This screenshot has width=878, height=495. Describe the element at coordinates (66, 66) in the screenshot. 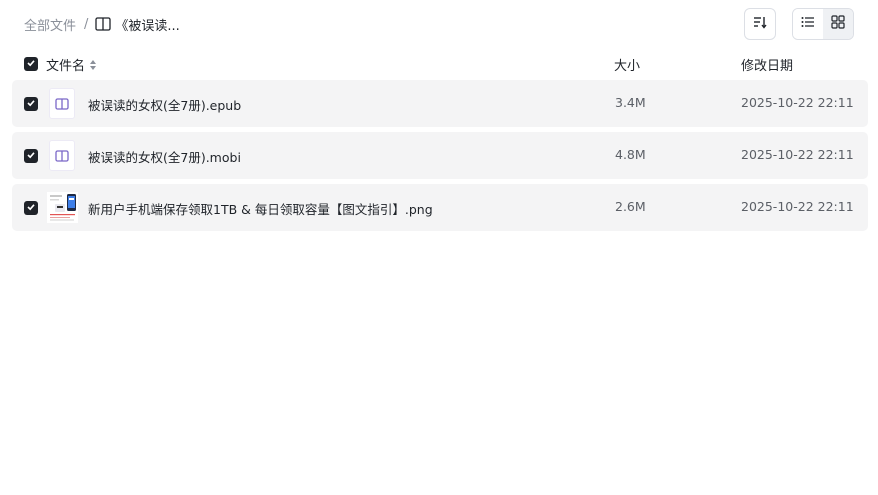

I see `column-name-label: 文件名` at that location.